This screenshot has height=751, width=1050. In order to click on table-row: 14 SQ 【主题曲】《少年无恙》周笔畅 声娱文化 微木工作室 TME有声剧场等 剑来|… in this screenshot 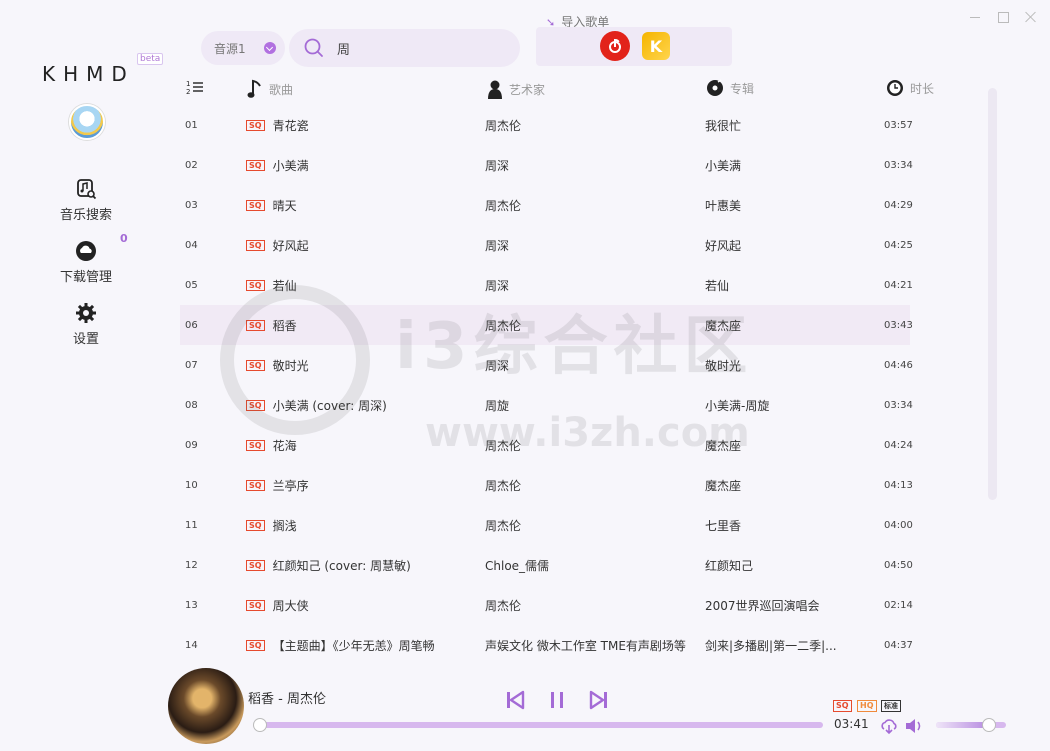, I will do `click(546, 645)`.